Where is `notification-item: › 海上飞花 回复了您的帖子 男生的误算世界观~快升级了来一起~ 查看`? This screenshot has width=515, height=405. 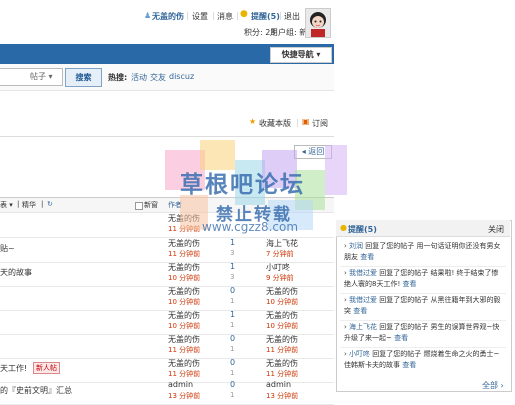 notification-item: › 海上飞花 回复了您的帖子 男生的误算世界观~快升级了来一起~ 查看 is located at coordinates (424, 333).